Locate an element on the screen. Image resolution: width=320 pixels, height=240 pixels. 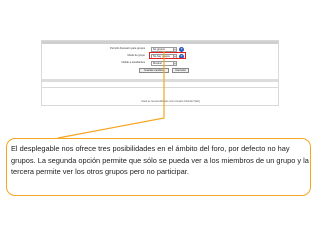
group-mode-label: Modo de grupo is located at coordinates (136, 55).